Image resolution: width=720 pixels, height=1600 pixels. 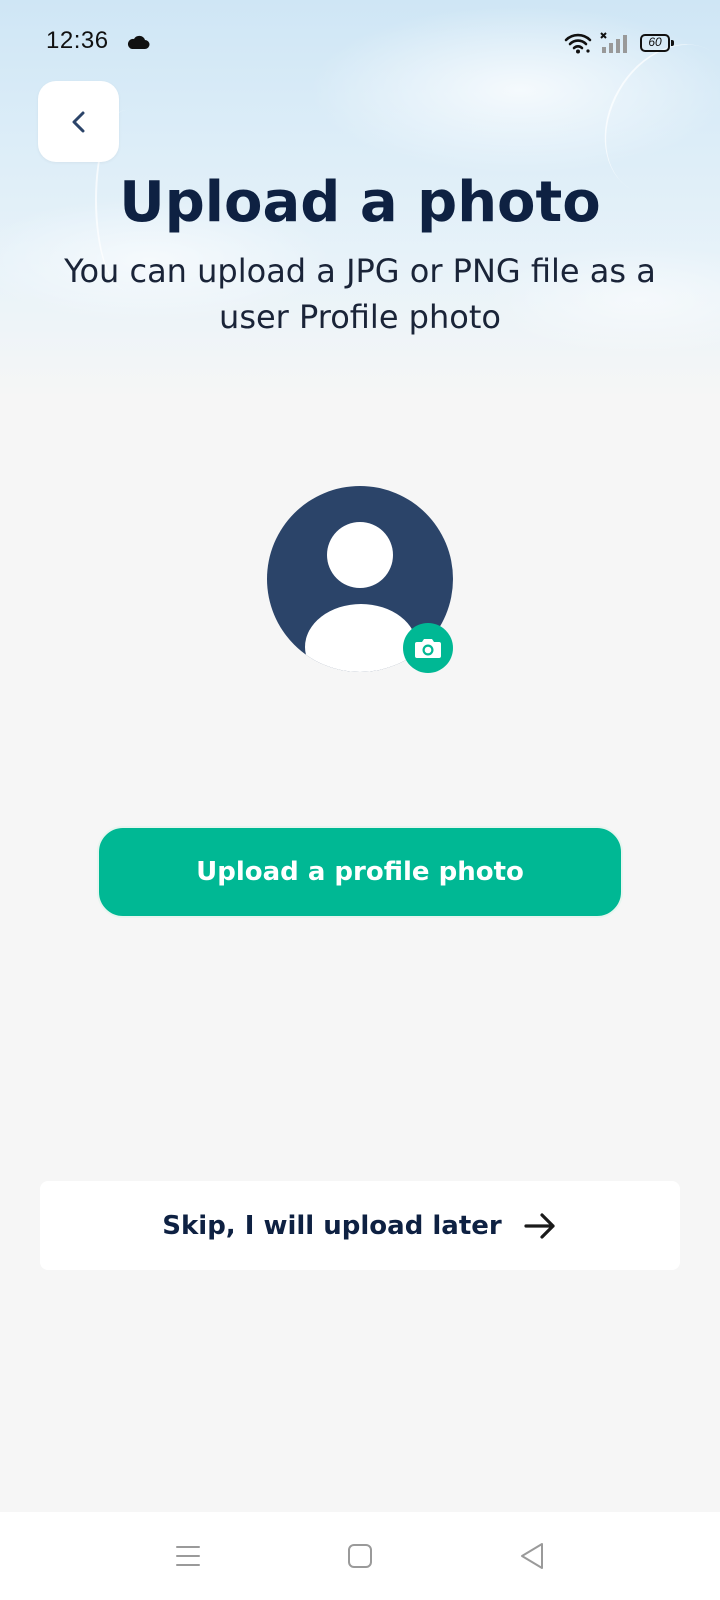 What do you see at coordinates (361, 638) in the screenshot?
I see `avatar-body` at bounding box center [361, 638].